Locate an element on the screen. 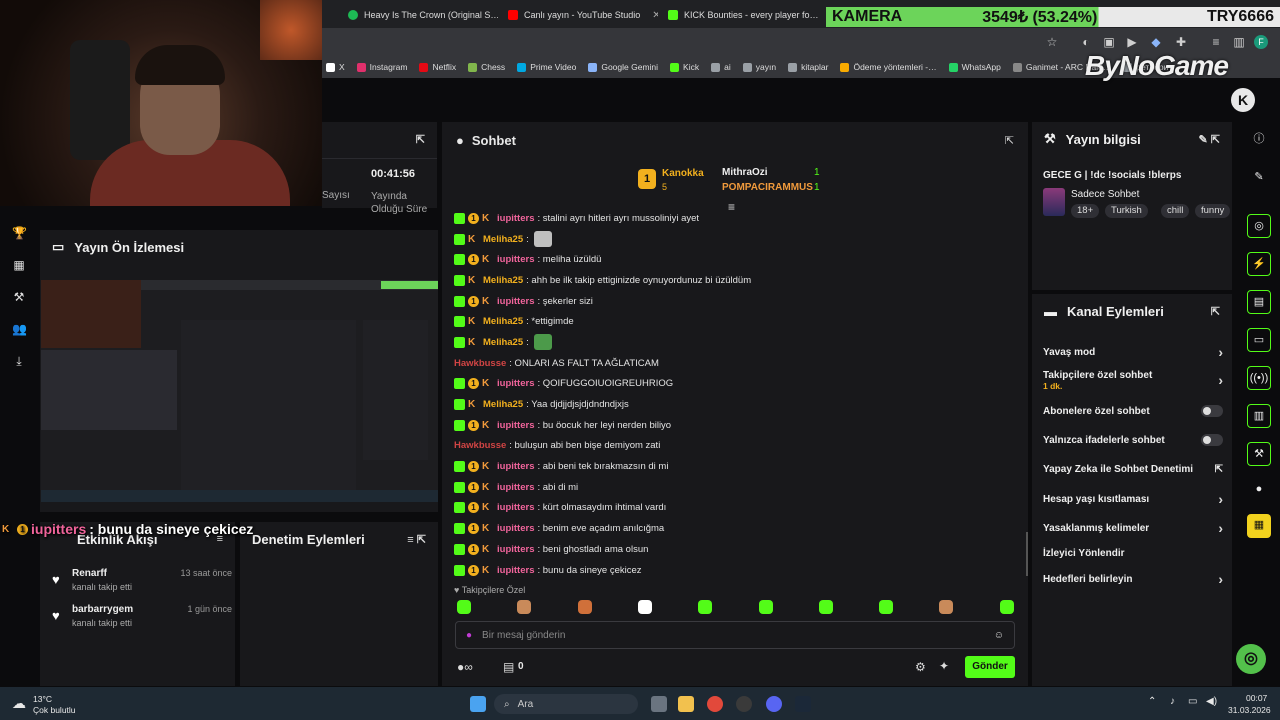  task-view-icon is located at coordinates (659, 704).